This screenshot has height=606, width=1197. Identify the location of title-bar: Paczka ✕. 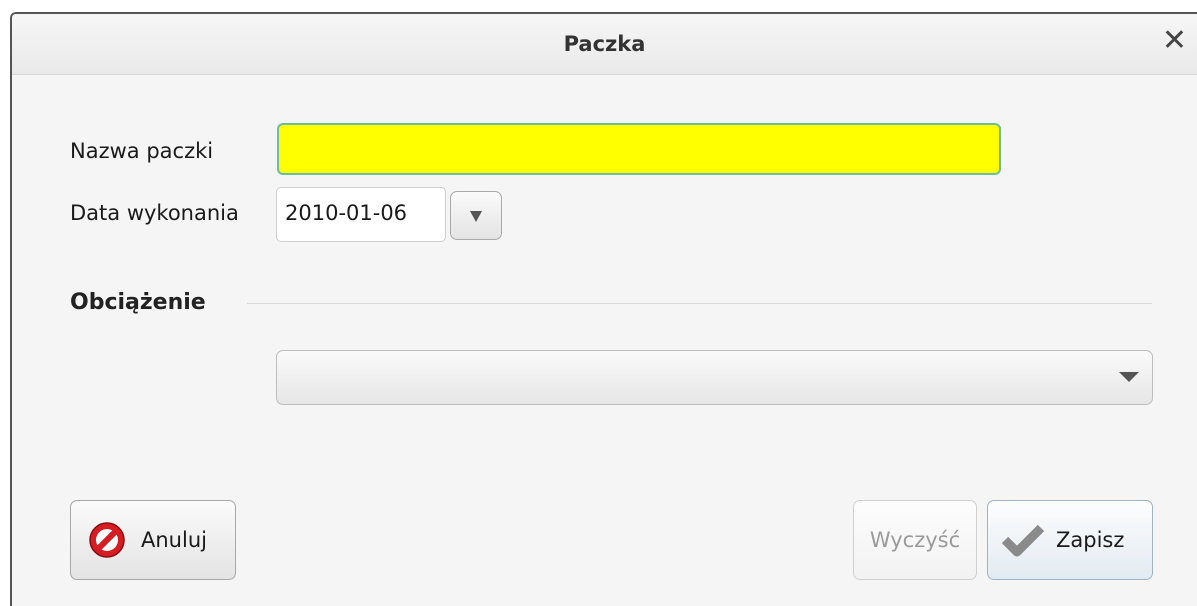
(604, 44).